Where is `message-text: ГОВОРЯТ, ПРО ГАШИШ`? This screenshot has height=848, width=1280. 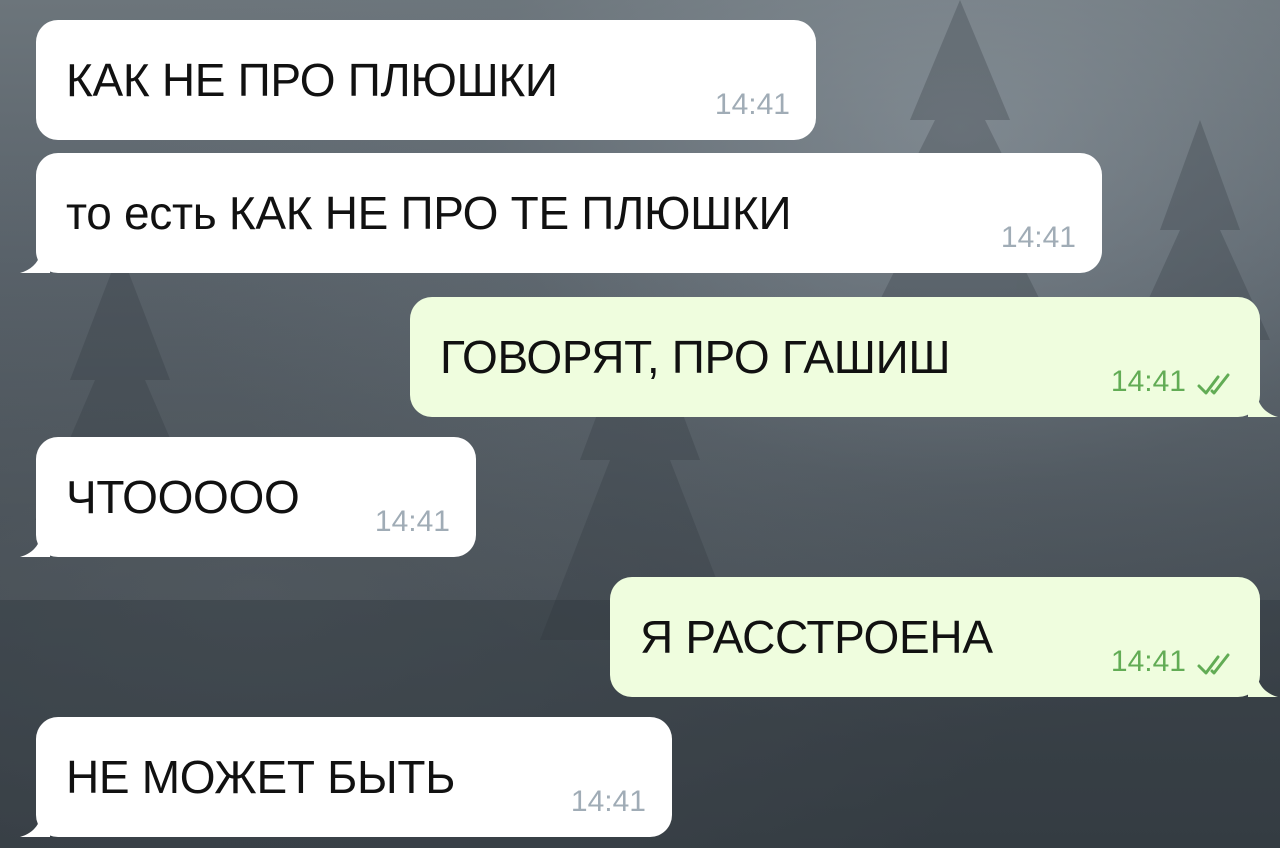 message-text: ГОВОРЯТ, ПРО ГАШИШ is located at coordinates (695, 357).